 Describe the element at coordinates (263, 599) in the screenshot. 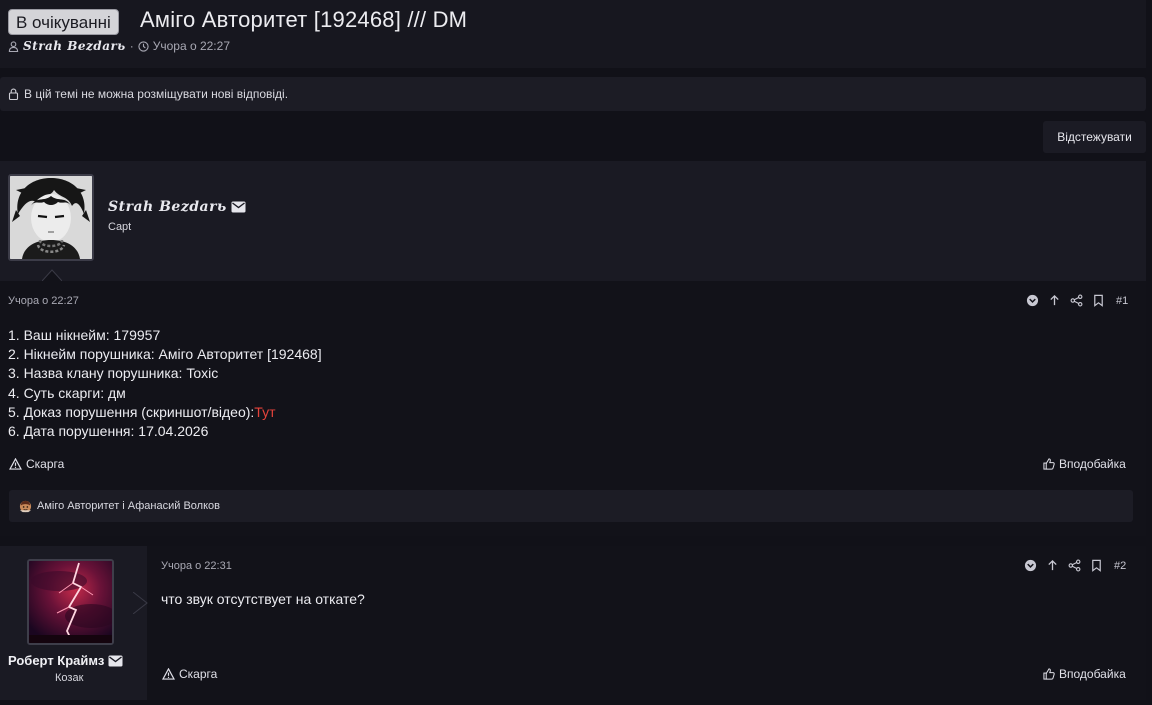

I see `post-2-content: что звук отсутствует на откате?` at that location.